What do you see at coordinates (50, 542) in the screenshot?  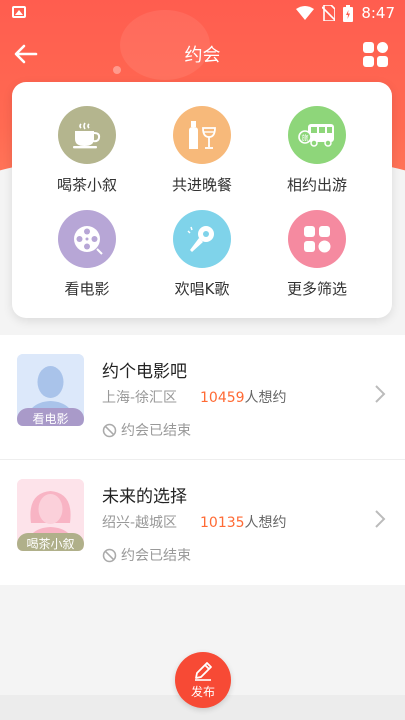 I see `avatar-tag: 喝茶小叙` at bounding box center [50, 542].